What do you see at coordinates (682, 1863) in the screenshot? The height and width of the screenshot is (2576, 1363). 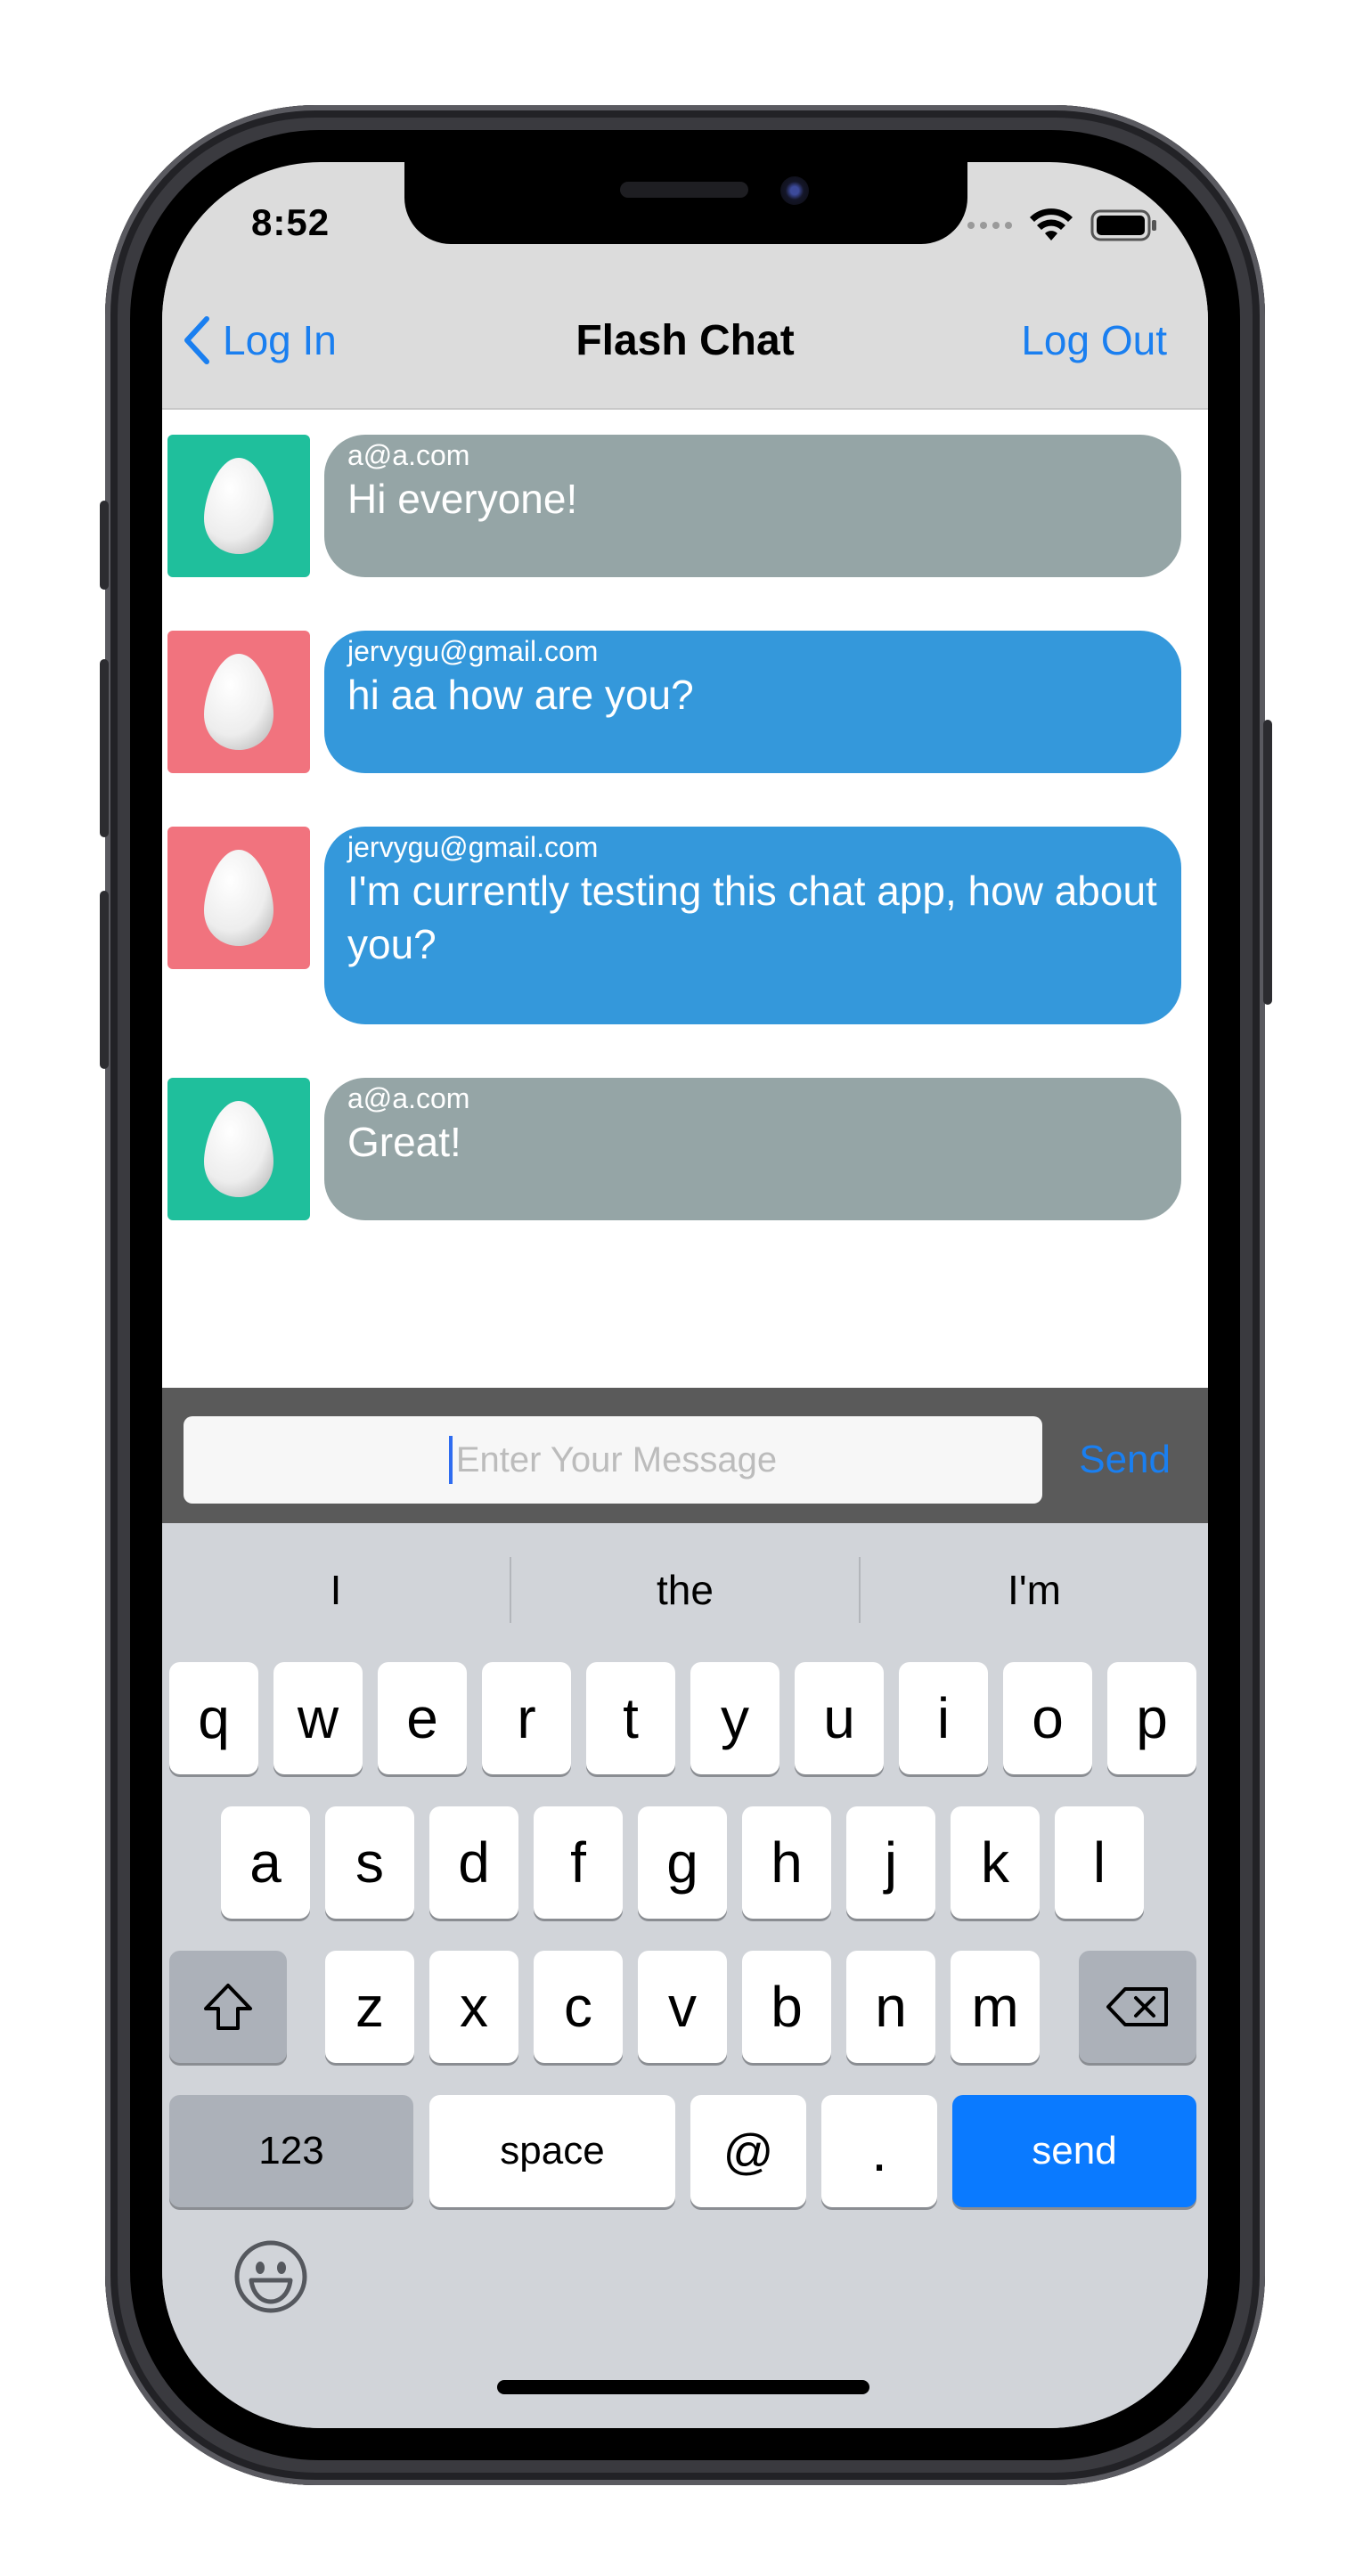 I see `key-g: g` at bounding box center [682, 1863].